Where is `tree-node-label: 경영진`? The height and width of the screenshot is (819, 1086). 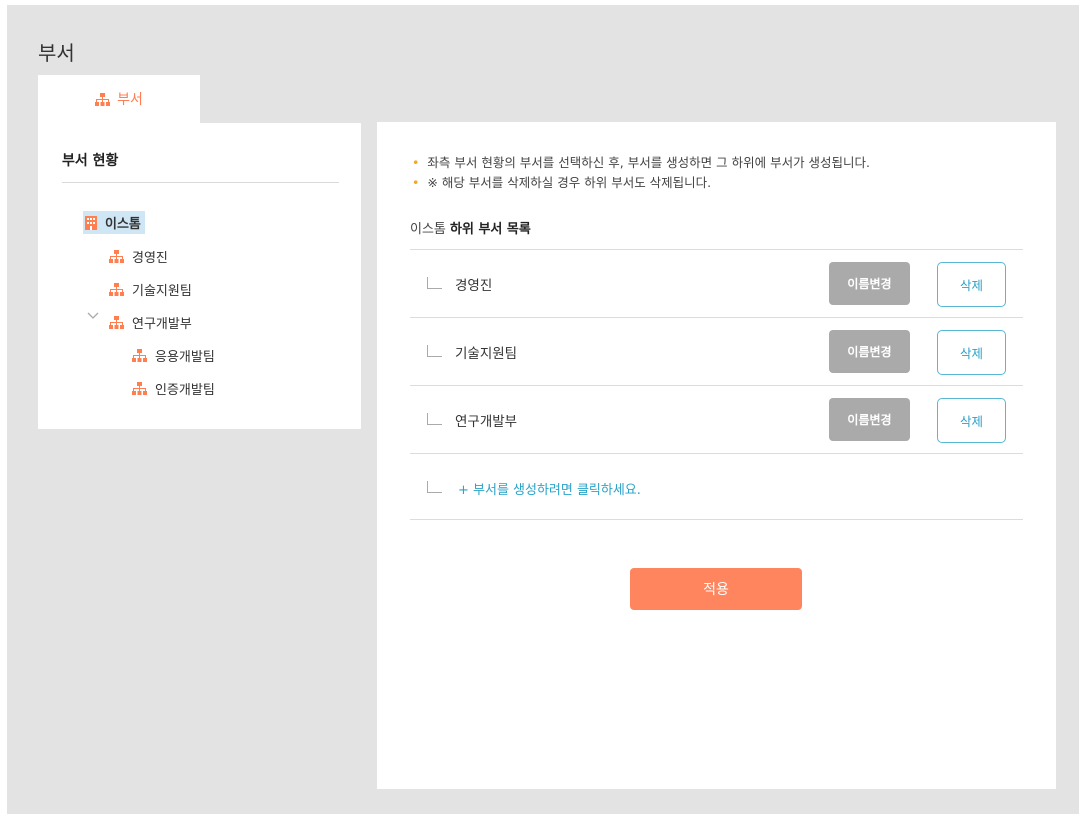
tree-node-label: 경영진 is located at coordinates (150, 258).